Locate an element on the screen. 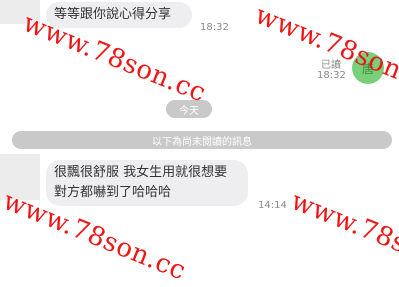  unread-divider-label: 以下為尚未閱讀的訊息 is located at coordinates (202, 142).